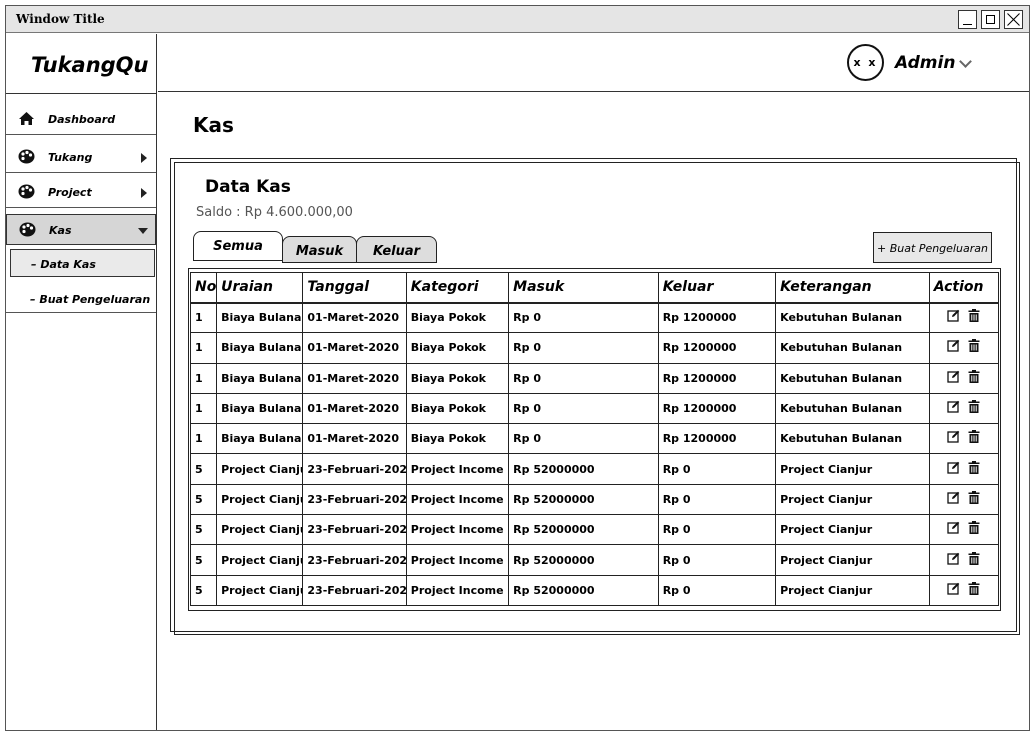  I want to click on column-header-kategori: Kategori, so click(457, 287).